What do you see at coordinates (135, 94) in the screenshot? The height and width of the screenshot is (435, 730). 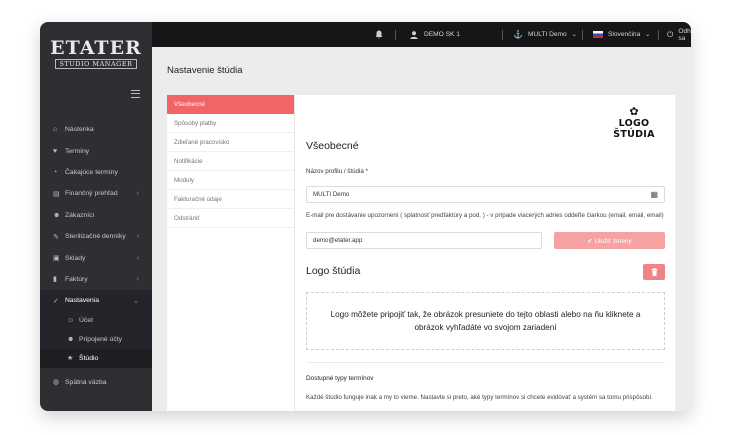 I see `menu-toggle-icon` at bounding box center [135, 94].